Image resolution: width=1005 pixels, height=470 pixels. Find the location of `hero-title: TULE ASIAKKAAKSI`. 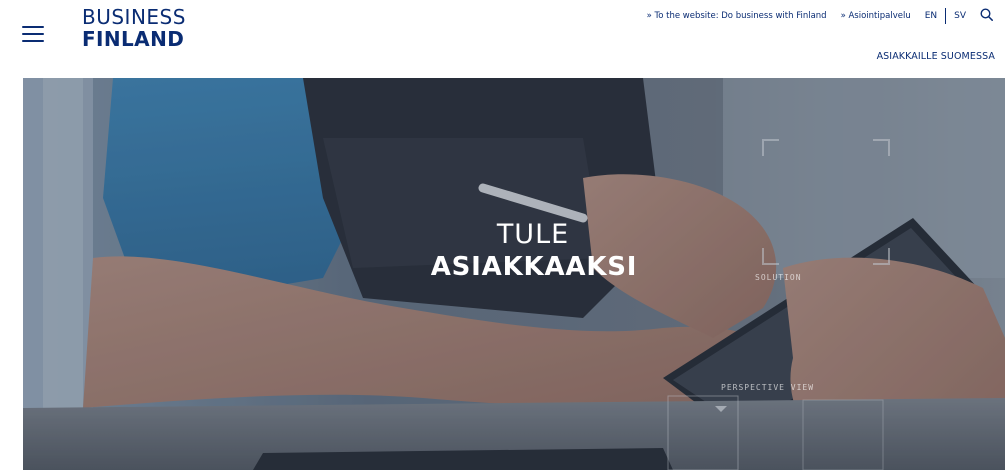

hero-title: TULE ASIAKKAAKSI is located at coordinates (514, 250).